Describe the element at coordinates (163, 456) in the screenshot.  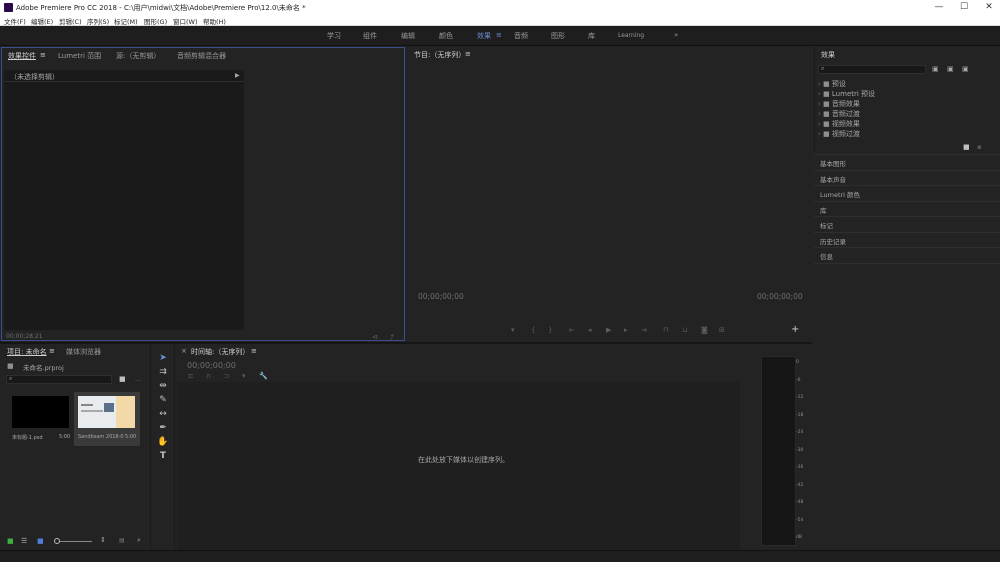
I see `type-tool-icon: T` at that location.